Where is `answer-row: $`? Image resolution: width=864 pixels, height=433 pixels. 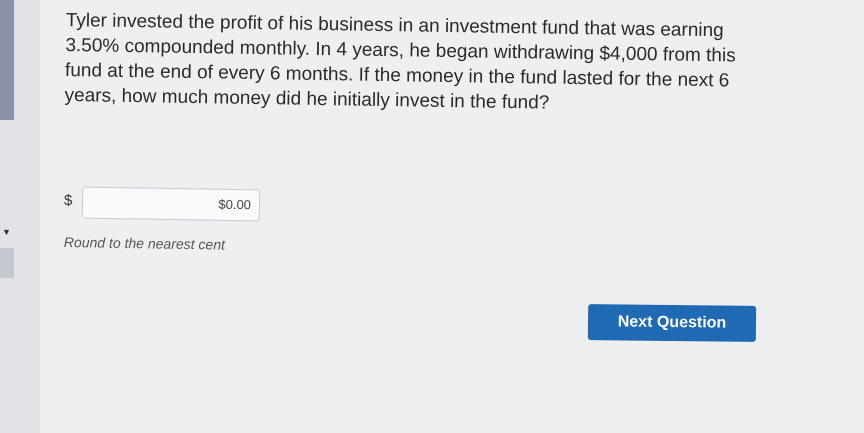 answer-row: $ is located at coordinates (169, 207).